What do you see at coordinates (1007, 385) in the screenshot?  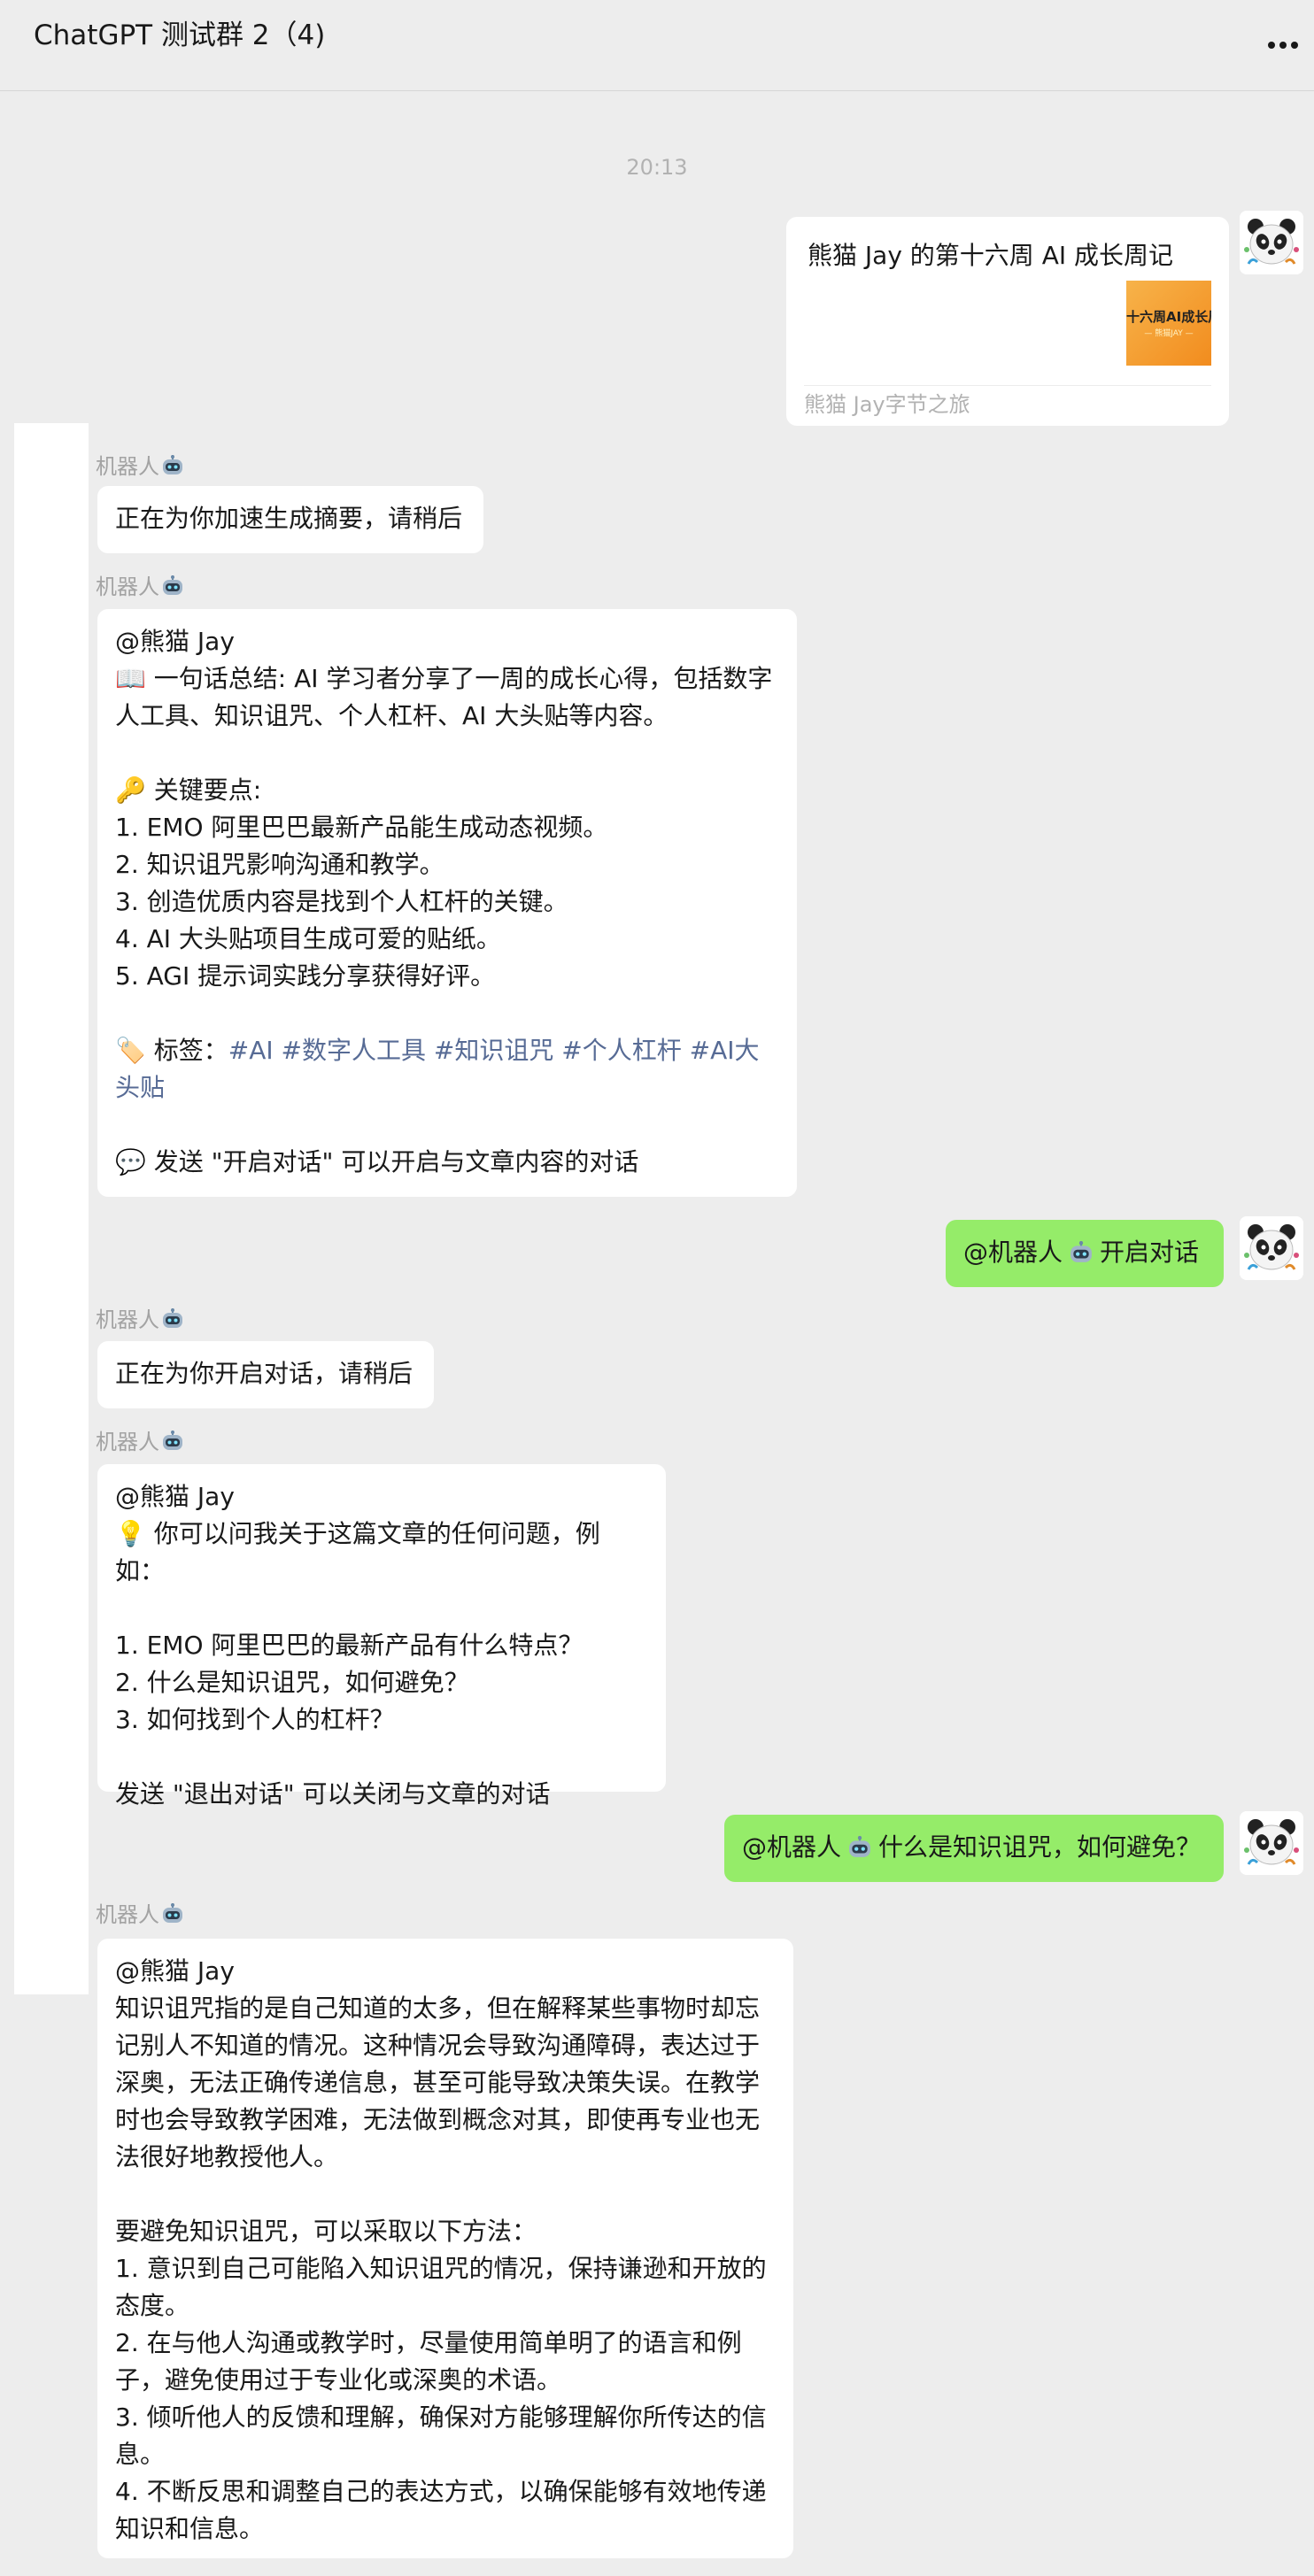 I see `card-divider` at bounding box center [1007, 385].